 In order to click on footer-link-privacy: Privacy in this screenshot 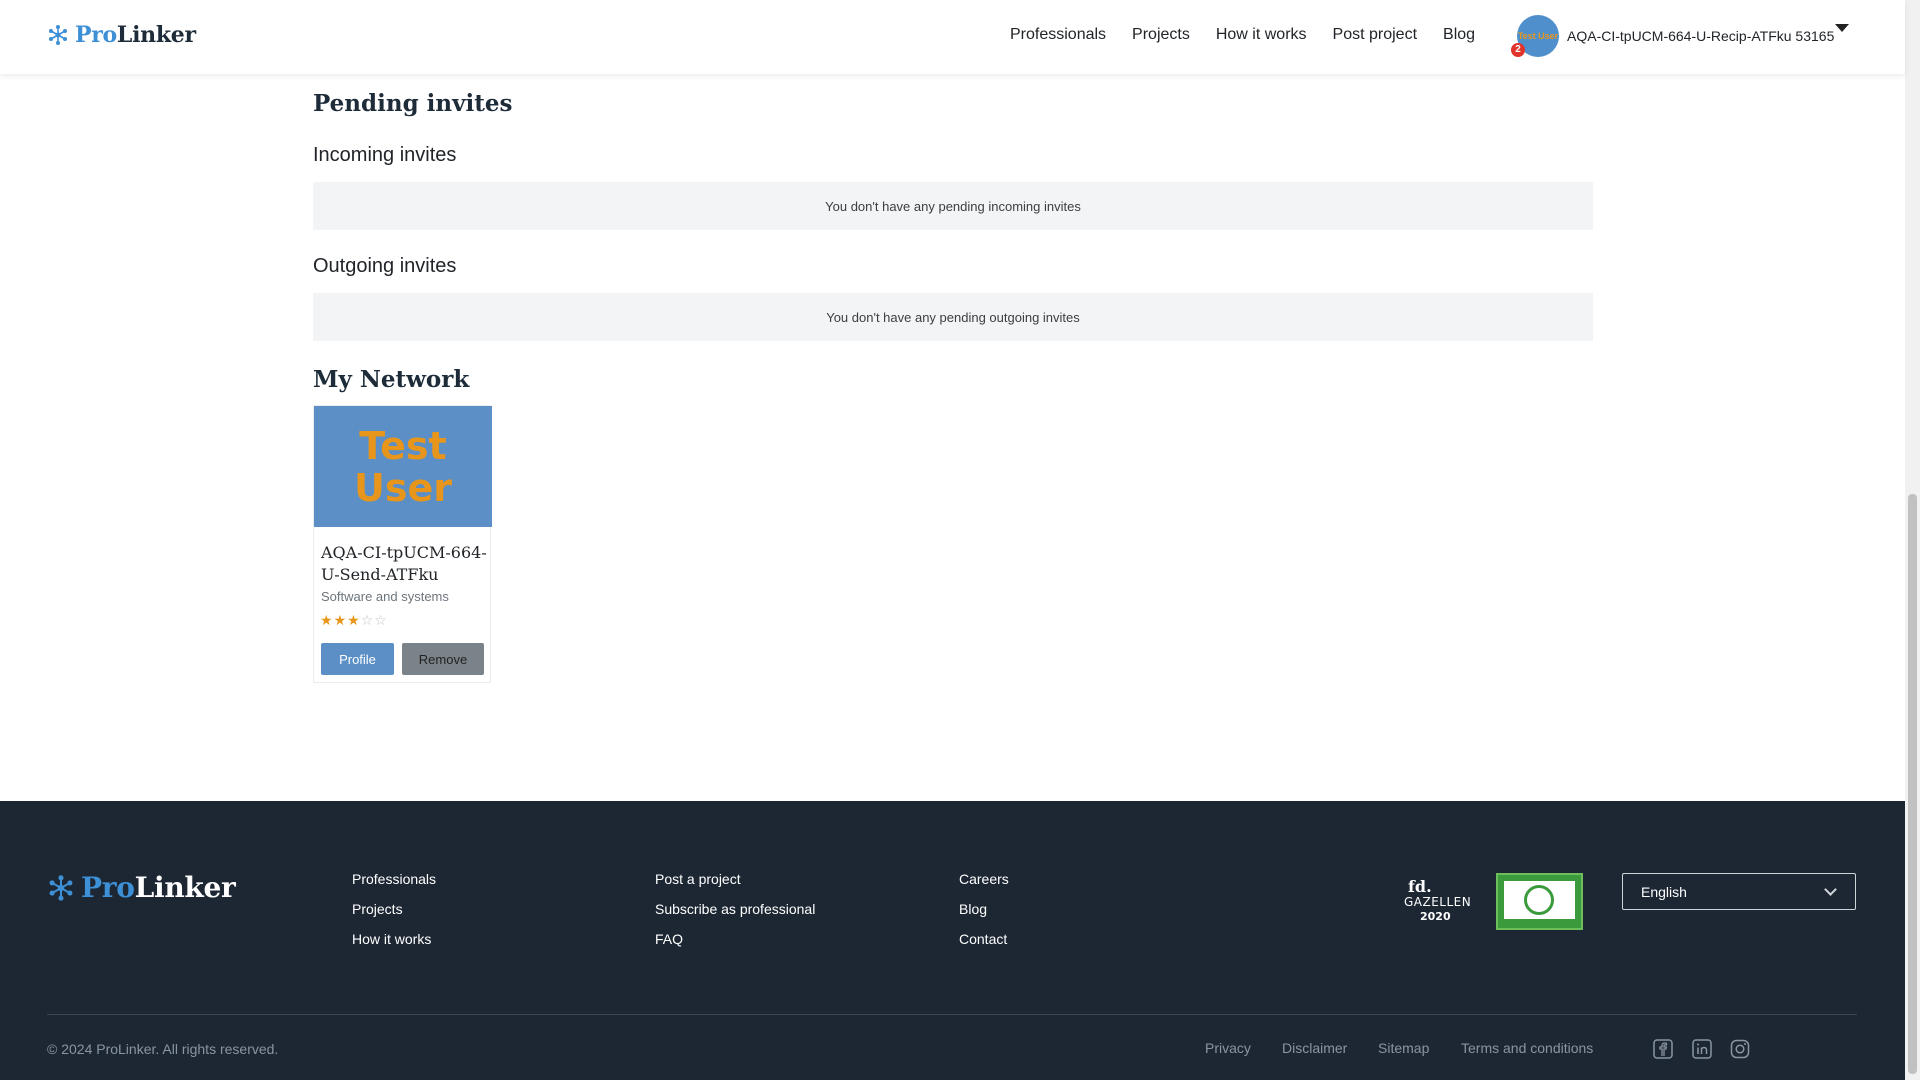, I will do `click(1228, 1048)`.